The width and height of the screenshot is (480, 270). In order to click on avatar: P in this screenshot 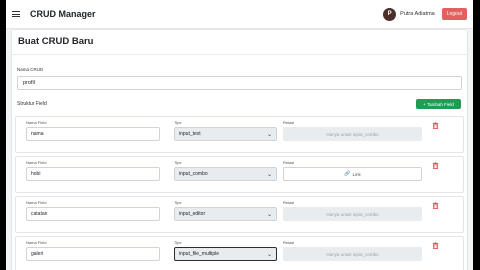, I will do `click(390, 14)`.